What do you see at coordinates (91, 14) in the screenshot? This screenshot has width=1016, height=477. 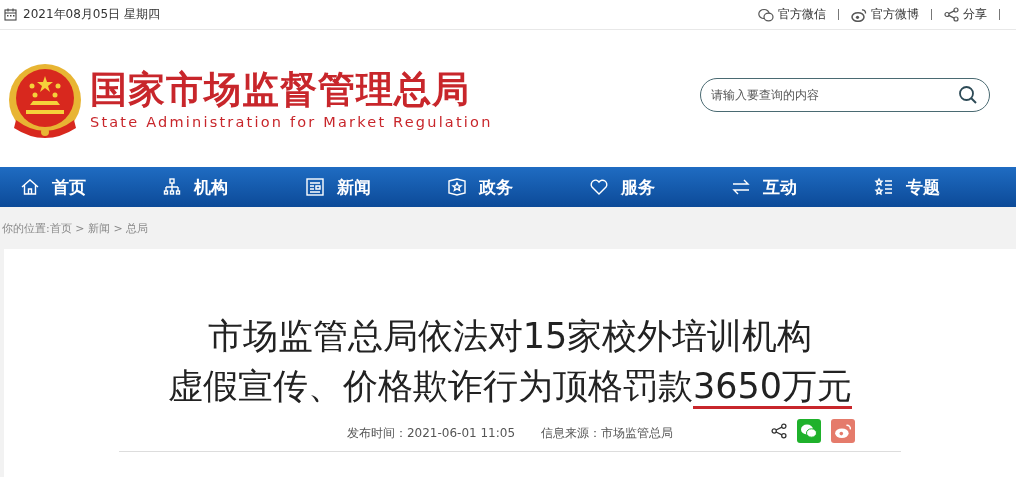 I see `date-text: 2021年08月05日 星期四` at bounding box center [91, 14].